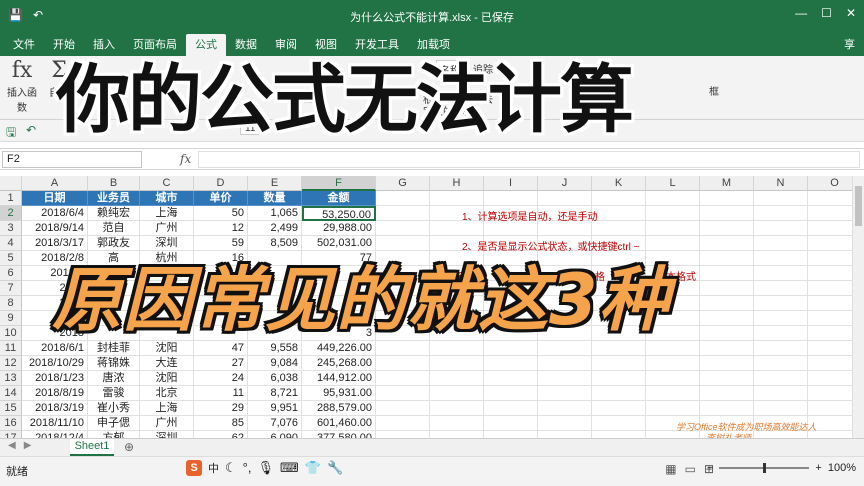  Describe the element at coordinates (11, 378) in the screenshot. I see `row-header-13: 13` at that location.